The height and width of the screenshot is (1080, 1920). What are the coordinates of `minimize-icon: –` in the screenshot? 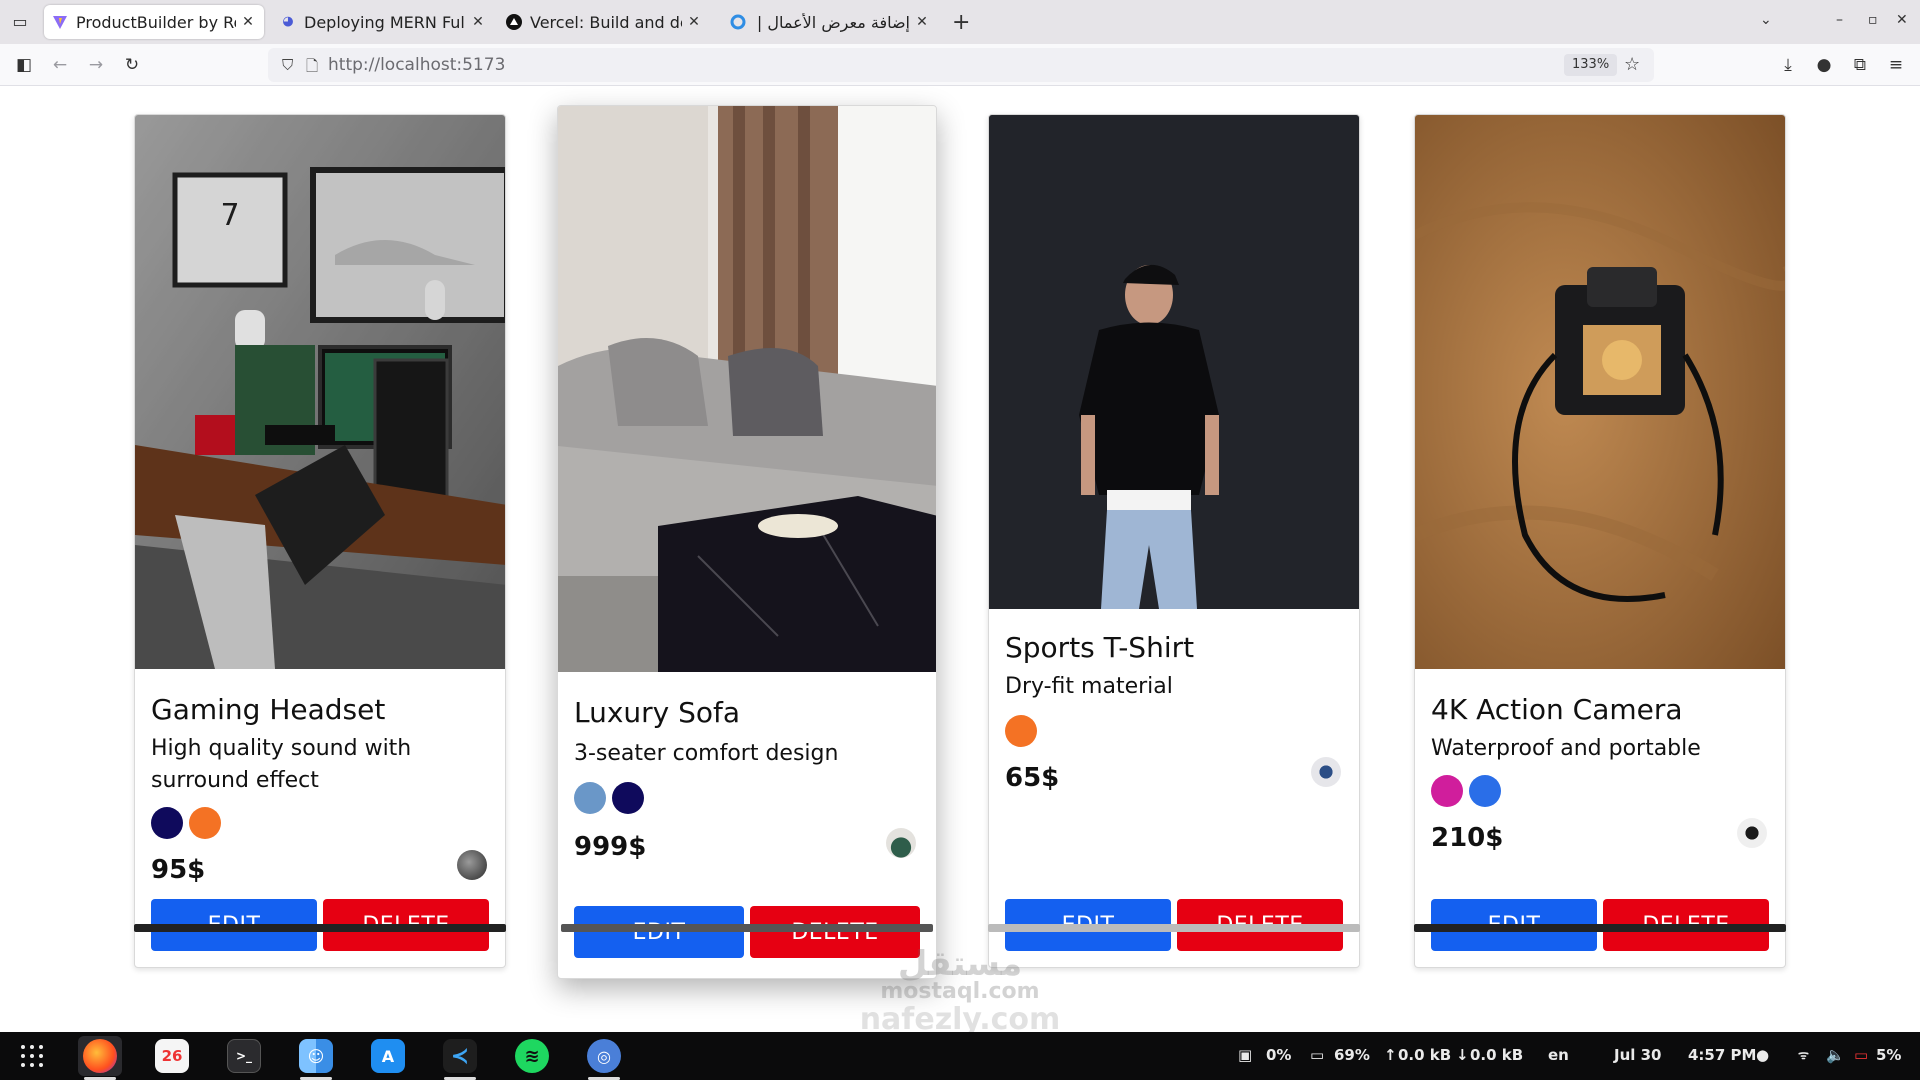 It's located at (1839, 20).